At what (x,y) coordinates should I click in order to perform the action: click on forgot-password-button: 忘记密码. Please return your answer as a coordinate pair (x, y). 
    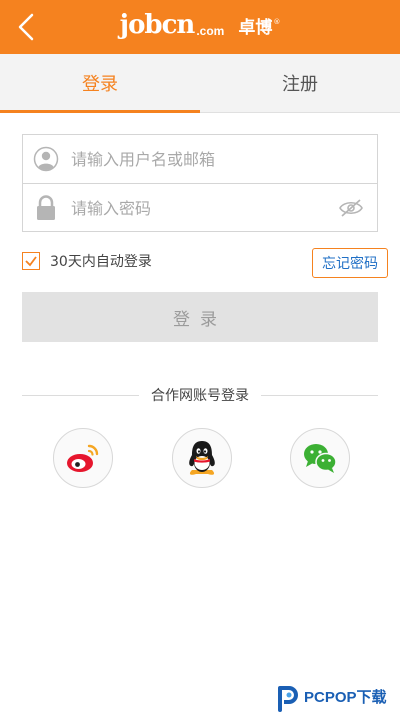
    Looking at the image, I should click on (350, 263).